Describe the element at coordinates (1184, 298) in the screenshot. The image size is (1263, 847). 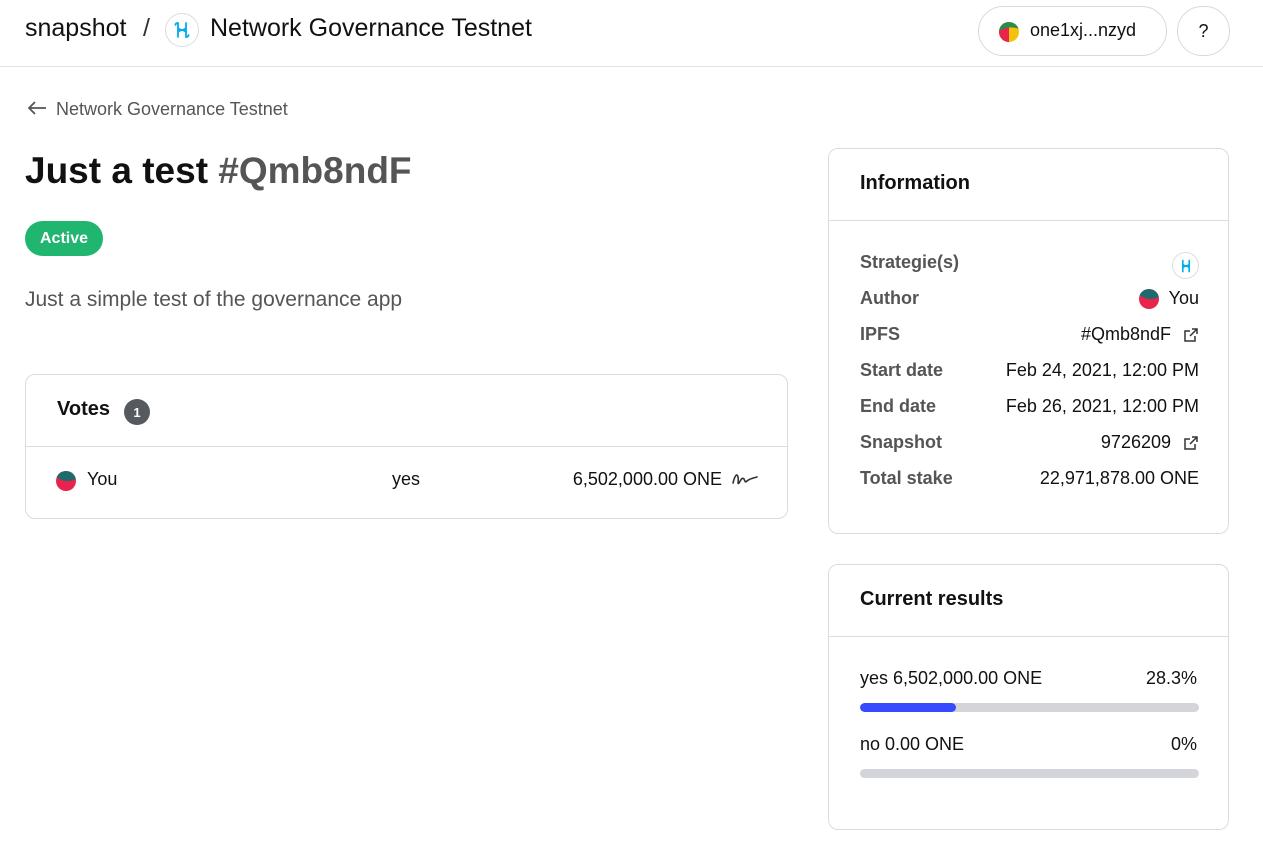
I see `author-value: You` at that location.